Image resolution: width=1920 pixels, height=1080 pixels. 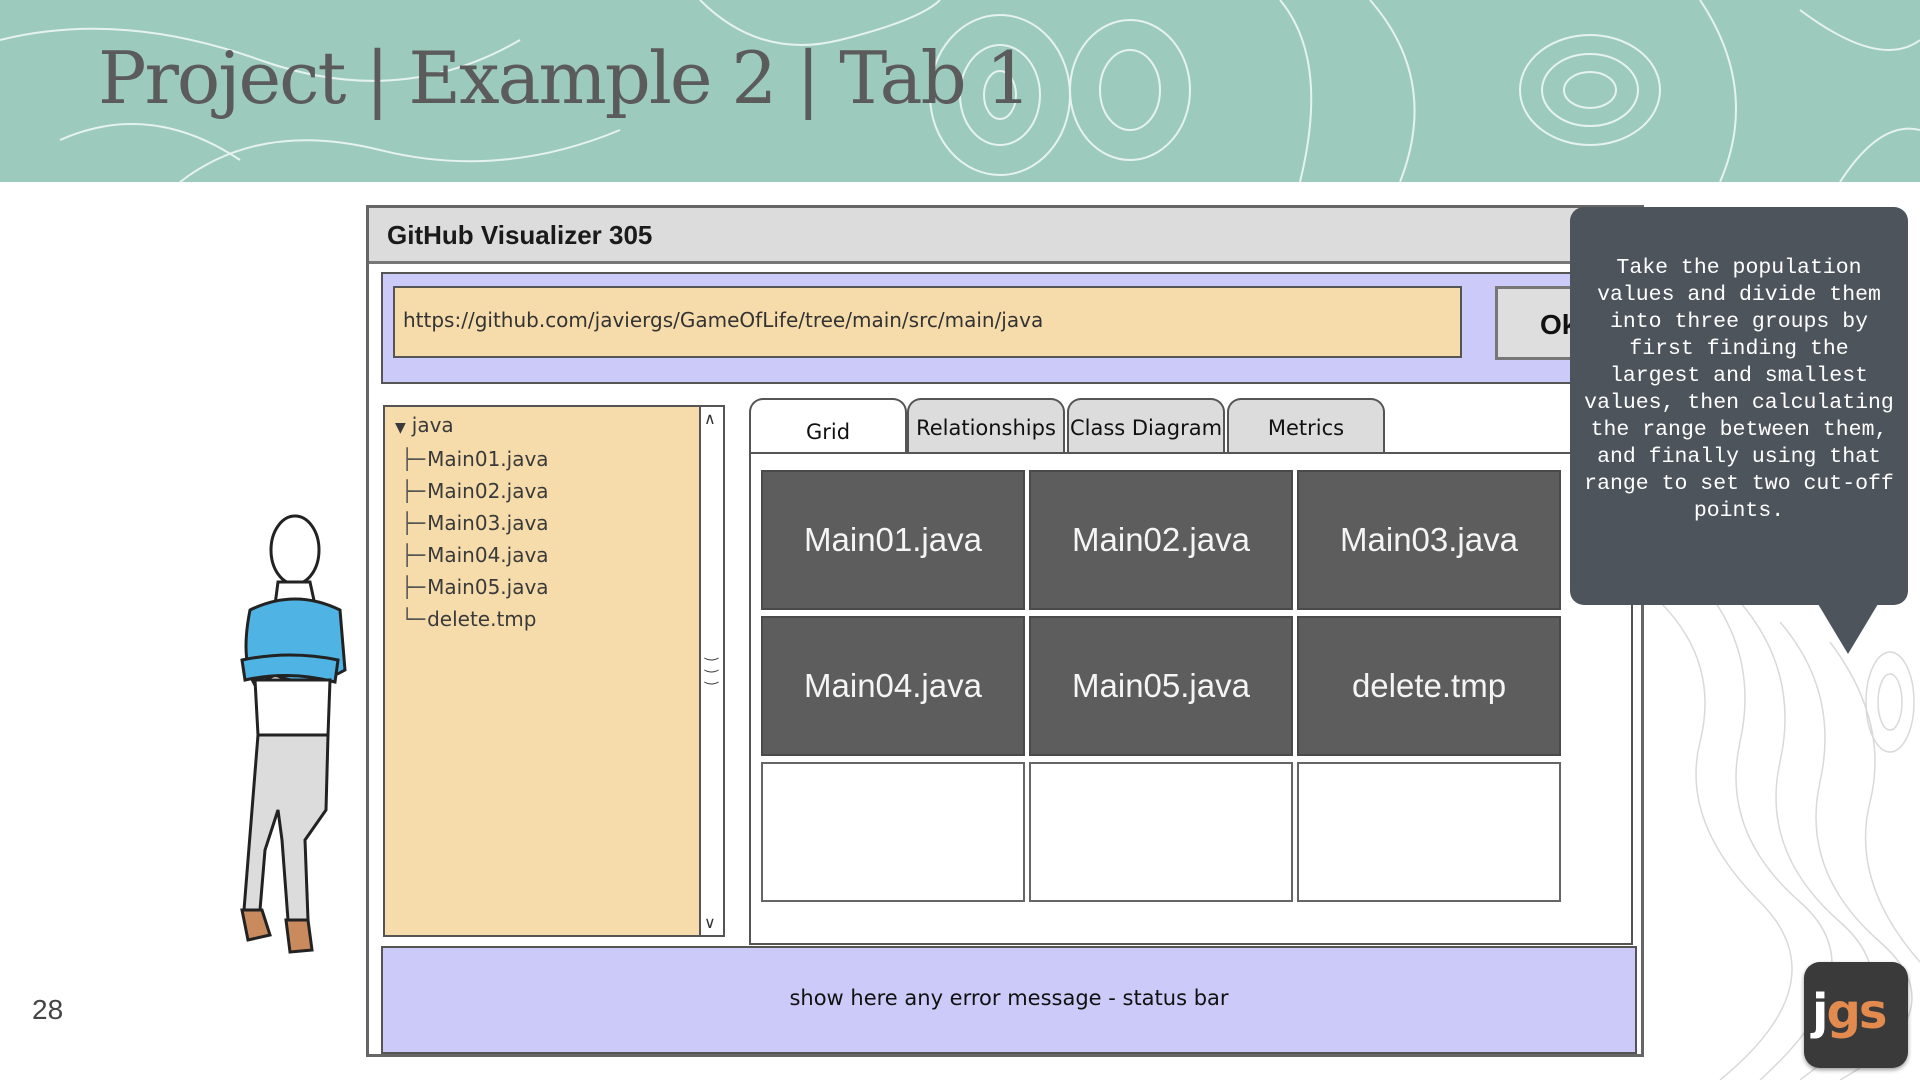 I want to click on window-title: GitHub Visualizer 305, so click(x=520, y=235).